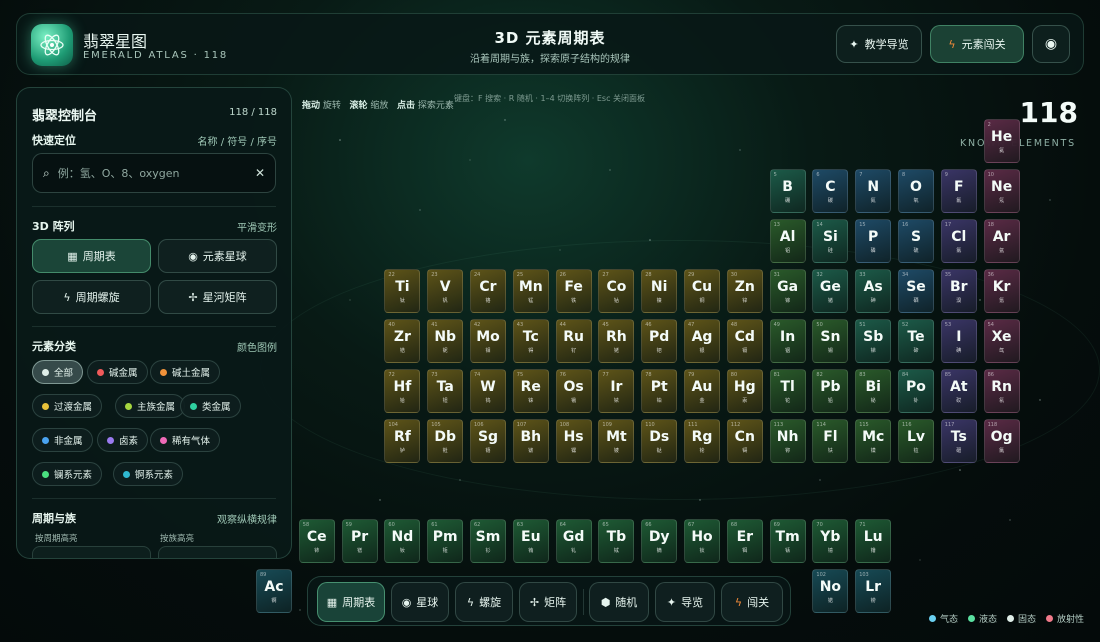 The width and height of the screenshot is (1100, 642). What do you see at coordinates (217, 256) in the screenshot?
I see `layout-sphere-button: ◉ 元素星球` at bounding box center [217, 256].